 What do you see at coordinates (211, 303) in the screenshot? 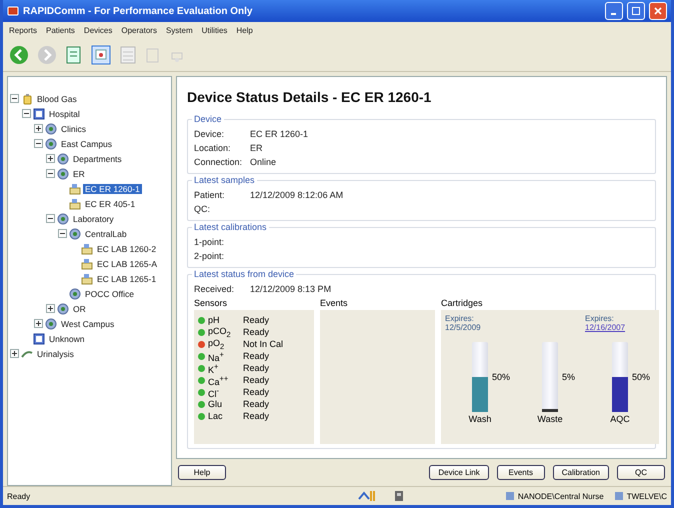
I see `column-label: Sensors` at bounding box center [211, 303].